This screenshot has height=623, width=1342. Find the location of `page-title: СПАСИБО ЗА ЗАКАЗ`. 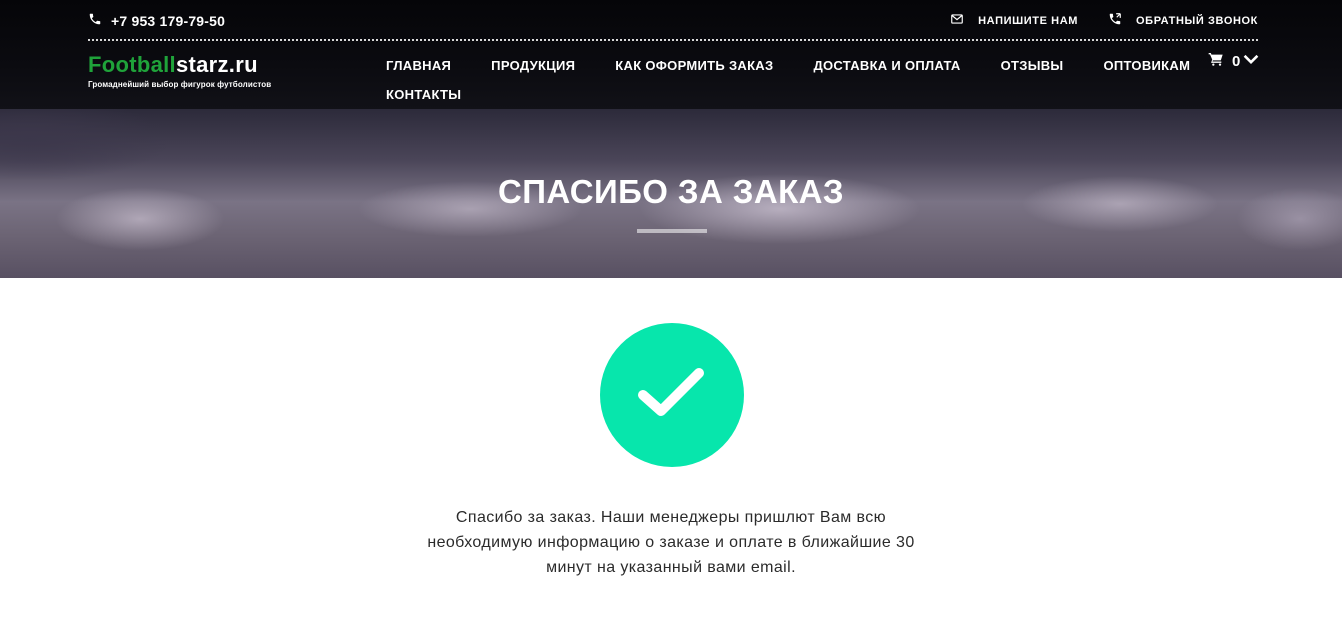

page-title: СПАСИБО ЗА ЗАКАЗ is located at coordinates (671, 191).